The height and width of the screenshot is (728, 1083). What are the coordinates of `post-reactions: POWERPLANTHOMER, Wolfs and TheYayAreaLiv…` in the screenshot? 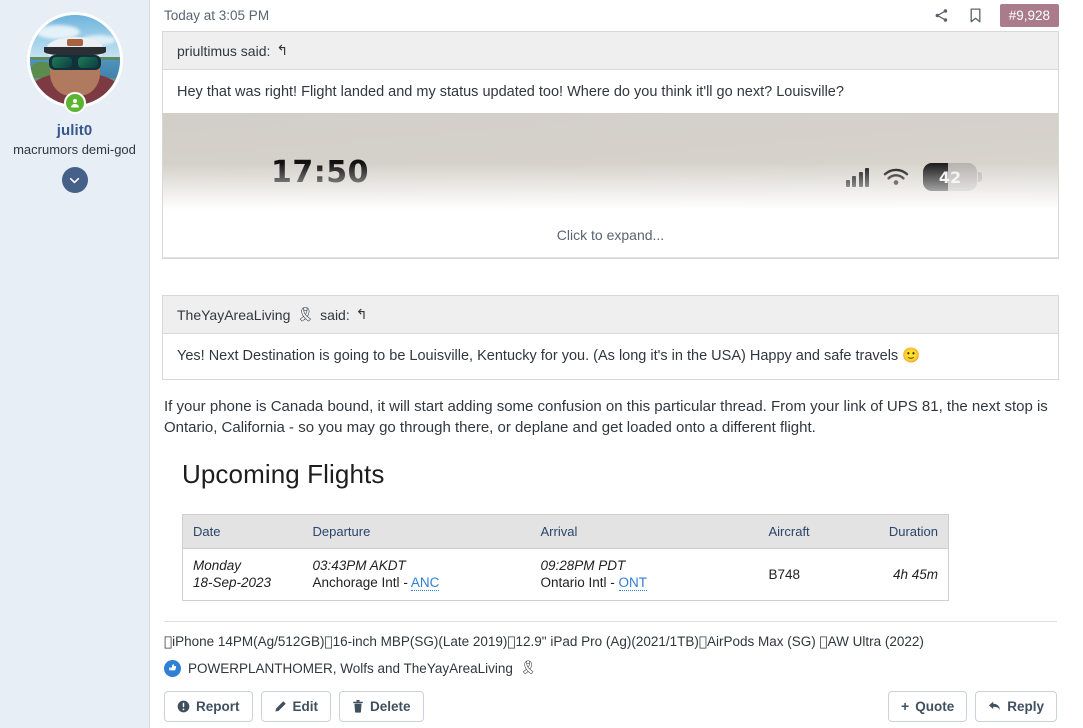 It's located at (610, 663).